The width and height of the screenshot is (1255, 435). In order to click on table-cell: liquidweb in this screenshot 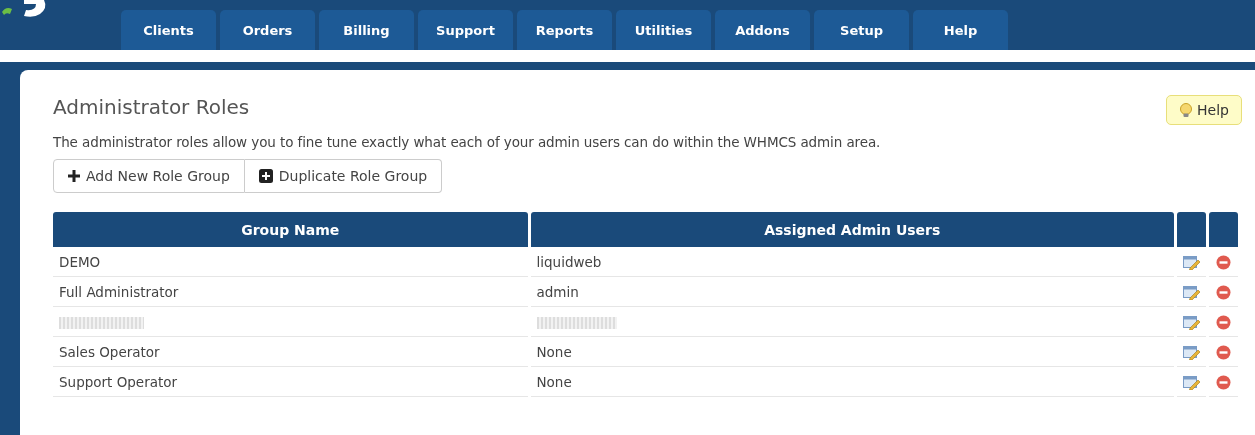, I will do `click(852, 262)`.